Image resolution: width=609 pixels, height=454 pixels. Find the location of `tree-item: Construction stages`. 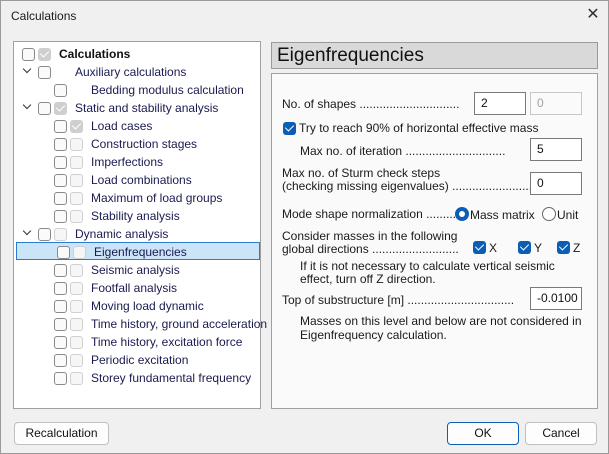

tree-item: Construction stages is located at coordinates (137, 144).